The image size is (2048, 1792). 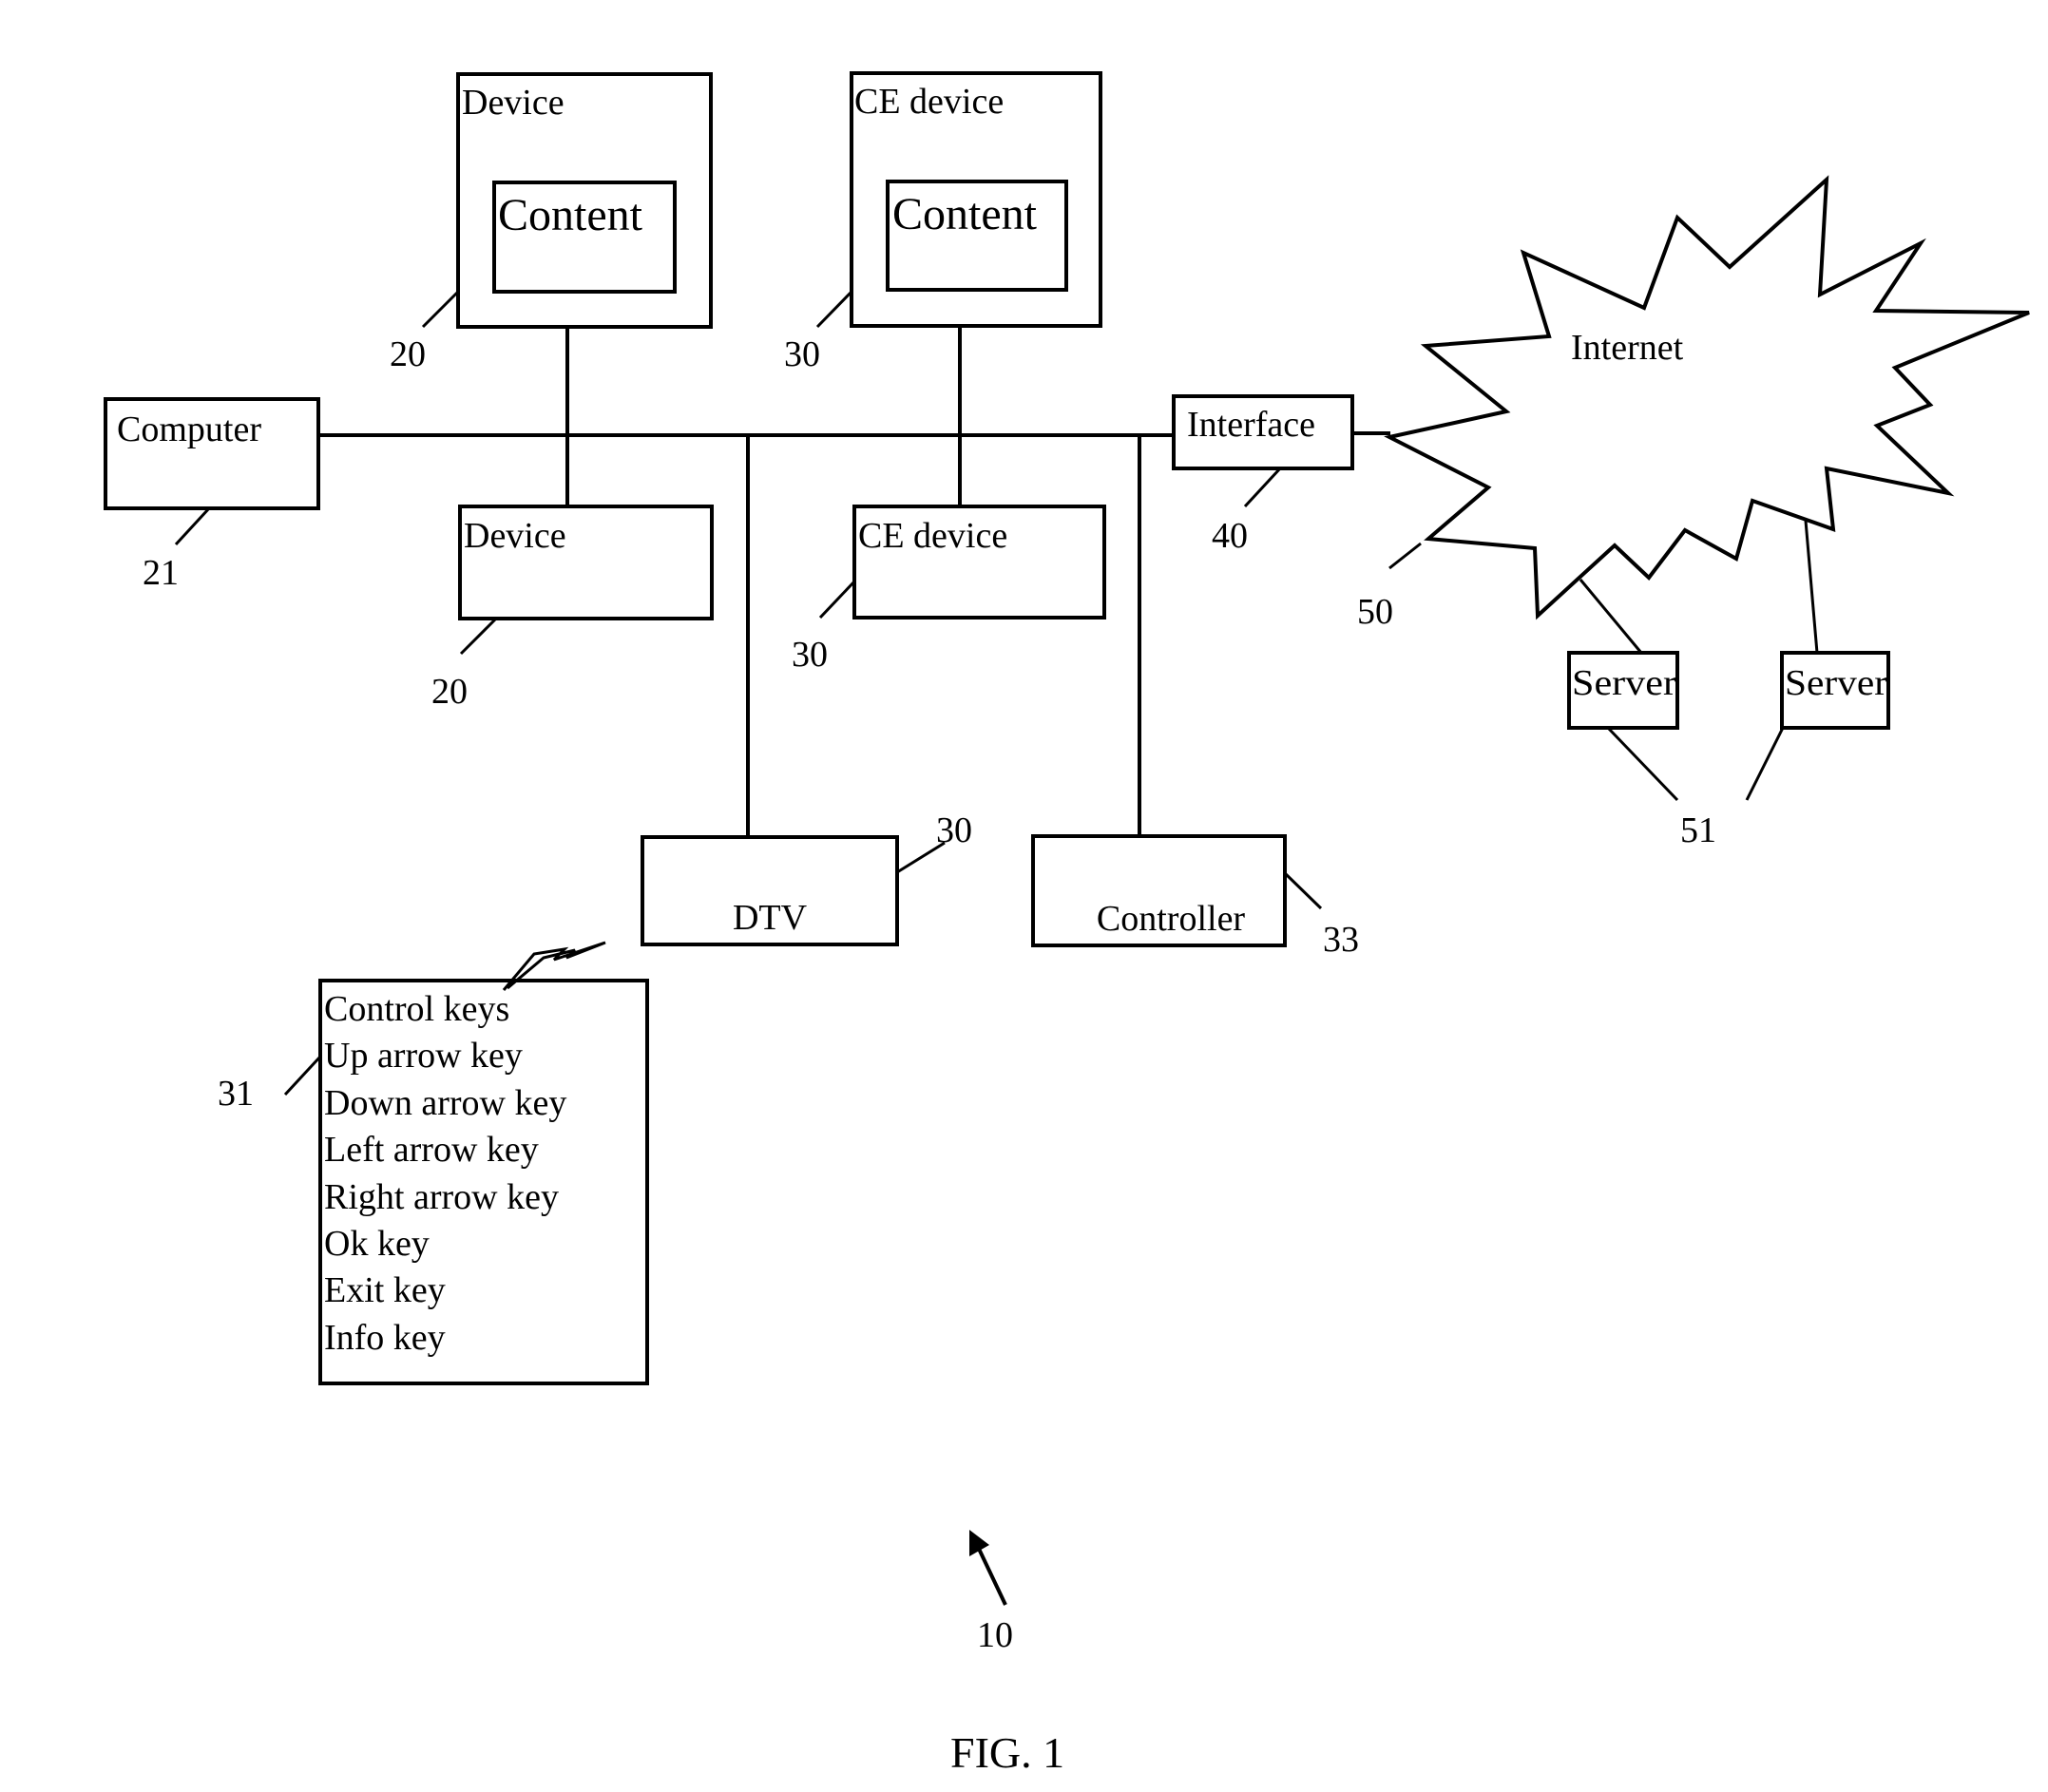 I want to click on key-item: Info key, so click(x=385, y=1338).